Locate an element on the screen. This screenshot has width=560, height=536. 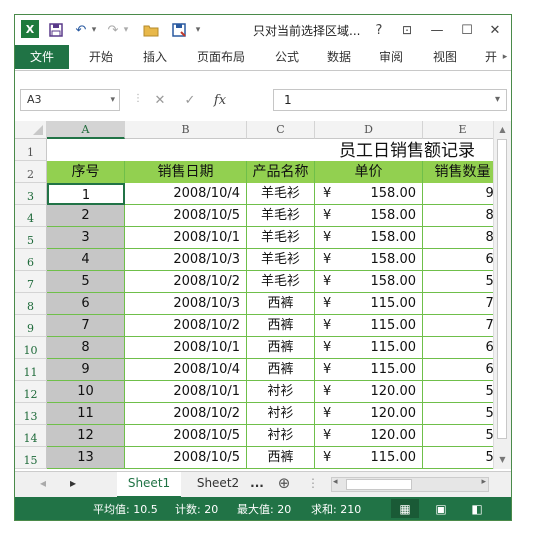
product-cell: 衬衫 is located at coordinates (281, 414).